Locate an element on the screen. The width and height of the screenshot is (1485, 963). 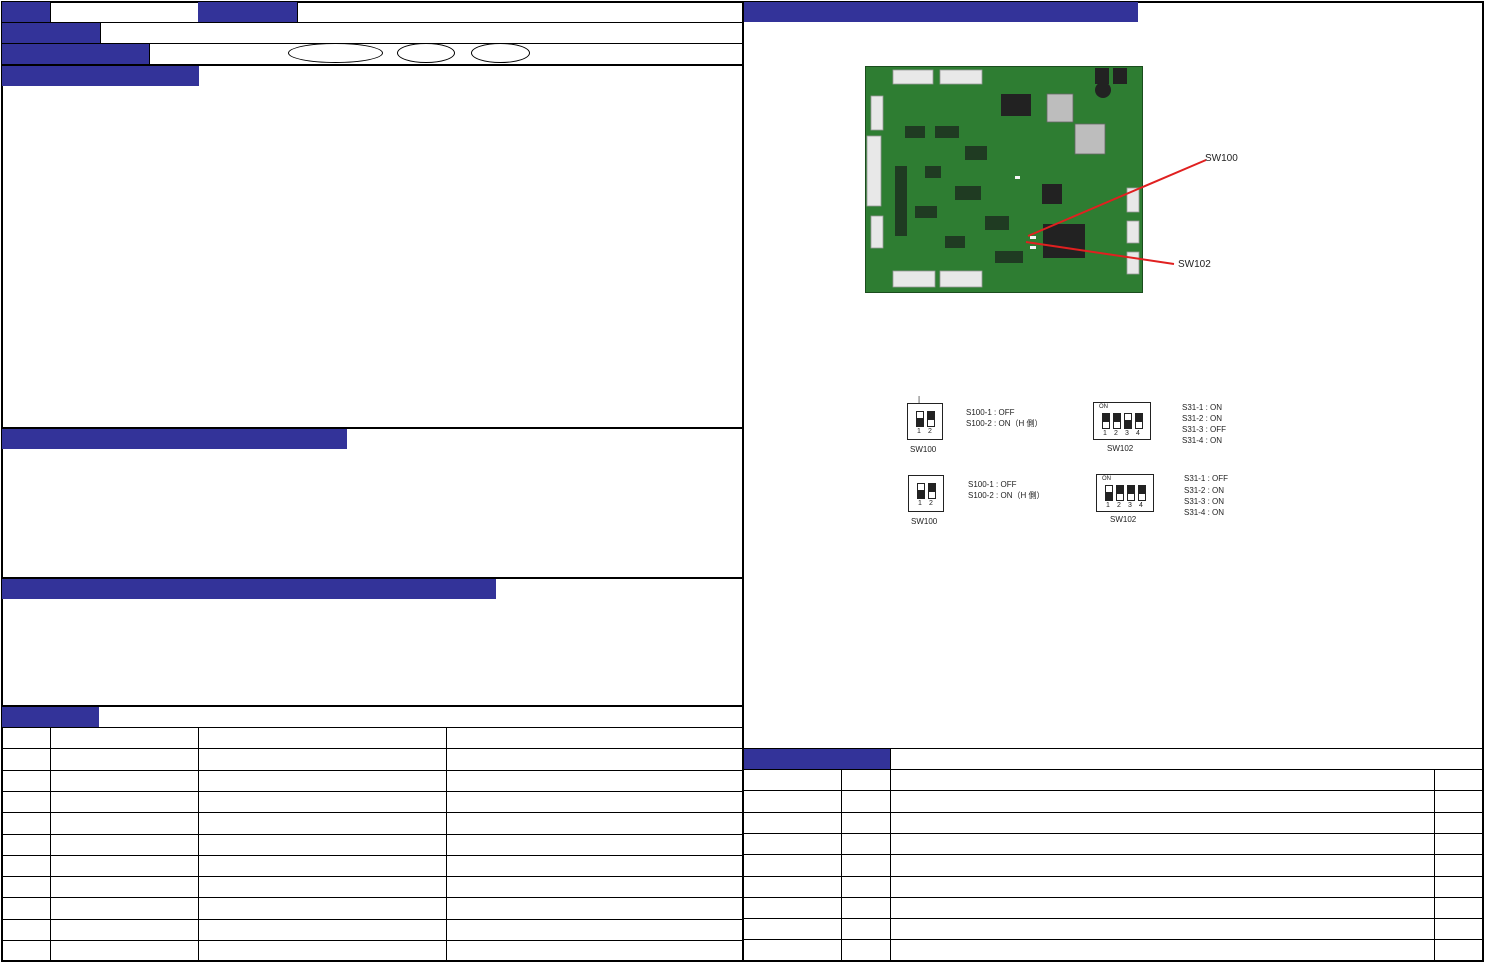
sw102-setting-line: S31-1 : OFF is located at coordinates (1206, 478).